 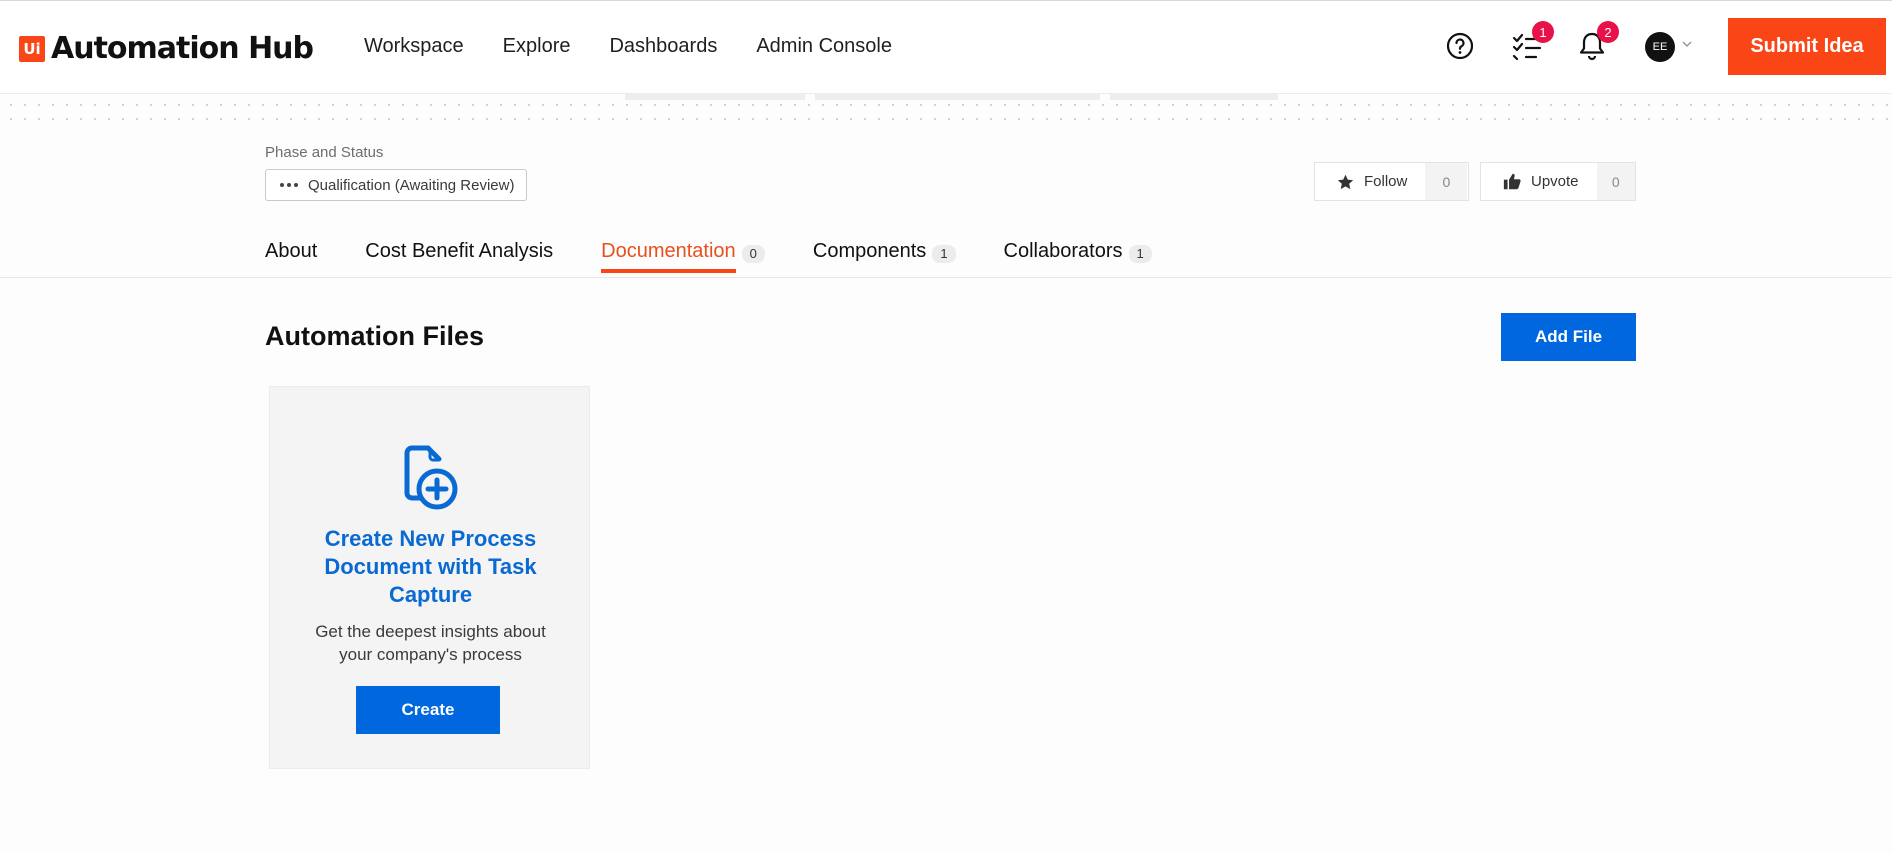 I want to click on phase-status-label: Phase and Status, so click(x=324, y=152).